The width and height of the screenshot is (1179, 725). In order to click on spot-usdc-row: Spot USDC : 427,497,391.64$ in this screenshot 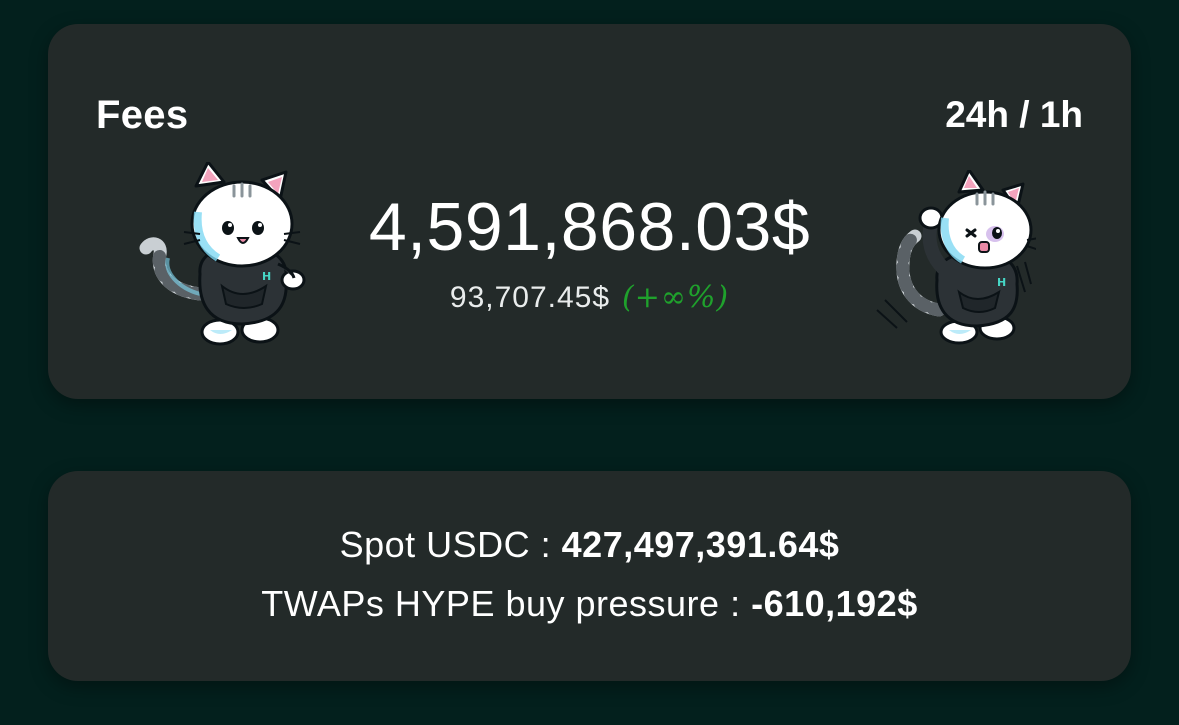, I will do `click(589, 545)`.